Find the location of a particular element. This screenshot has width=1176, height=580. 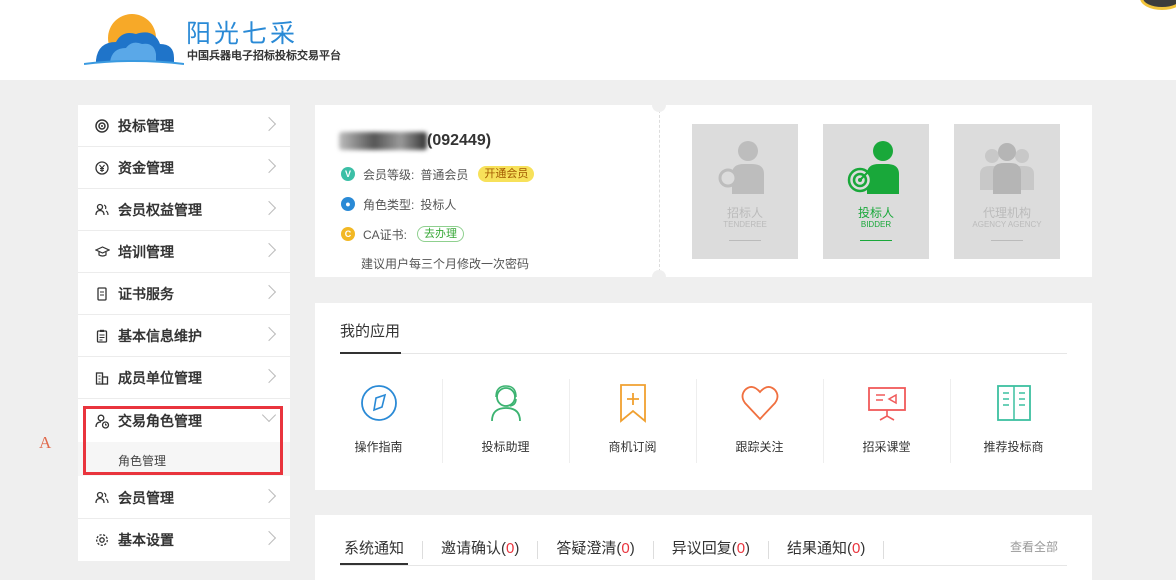

apply-ca-button: 去办理 is located at coordinates (441, 234).